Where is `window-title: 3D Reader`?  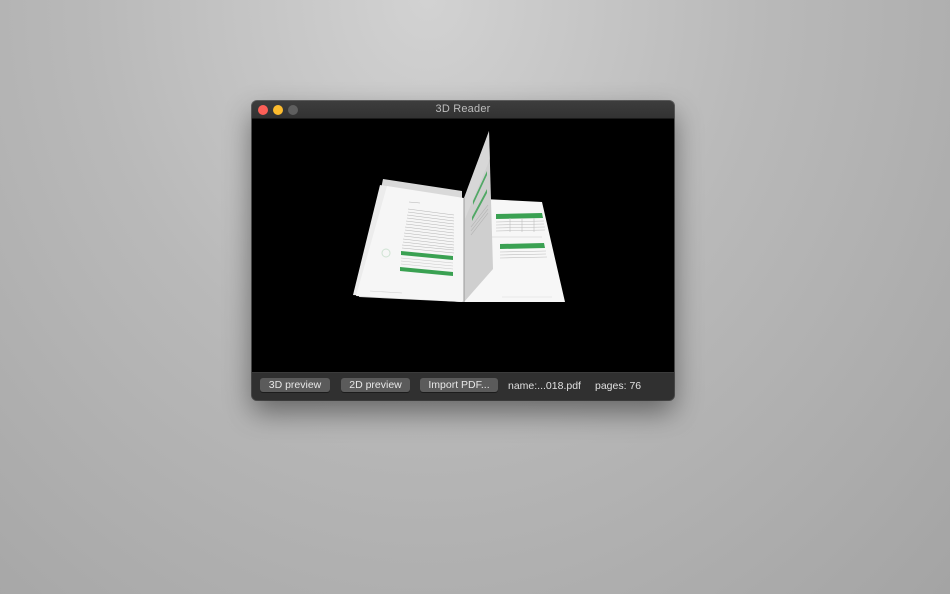
window-title: 3D Reader is located at coordinates (463, 109).